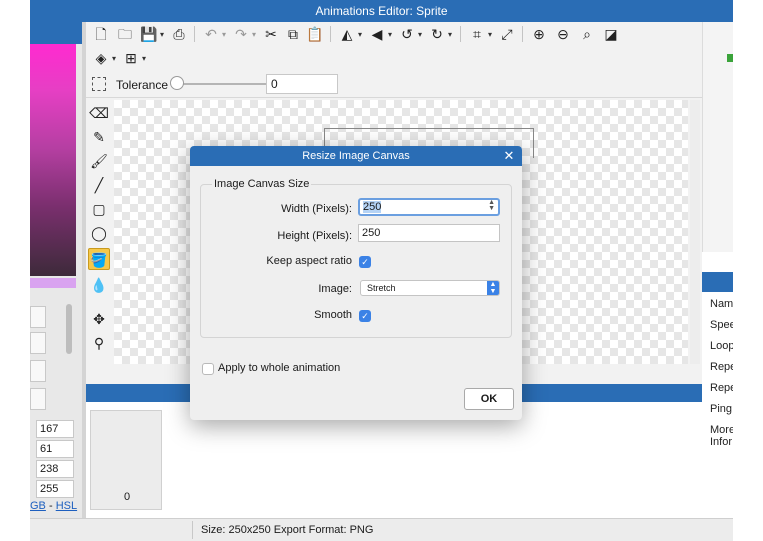  Describe the element at coordinates (279, 368) in the screenshot. I see `apply-all-label: Apply to whole animation` at that location.